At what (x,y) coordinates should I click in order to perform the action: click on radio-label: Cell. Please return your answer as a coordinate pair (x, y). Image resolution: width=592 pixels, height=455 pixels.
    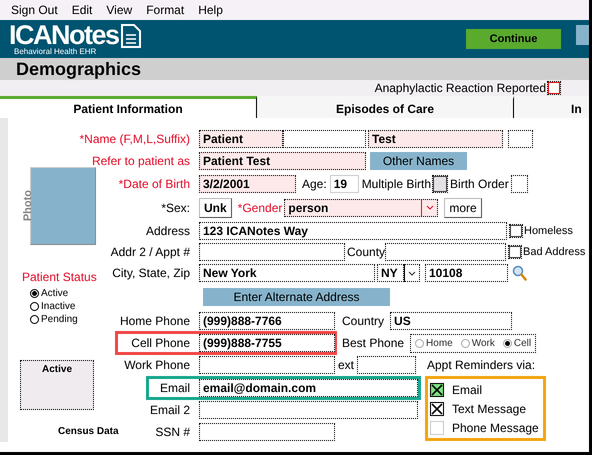
    Looking at the image, I should click on (523, 343).